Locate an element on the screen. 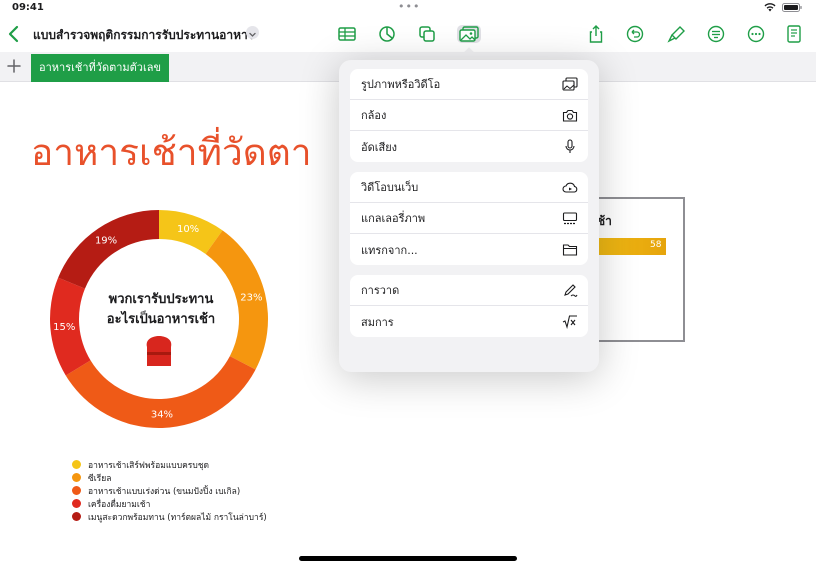  gallery-icon is located at coordinates (570, 218).